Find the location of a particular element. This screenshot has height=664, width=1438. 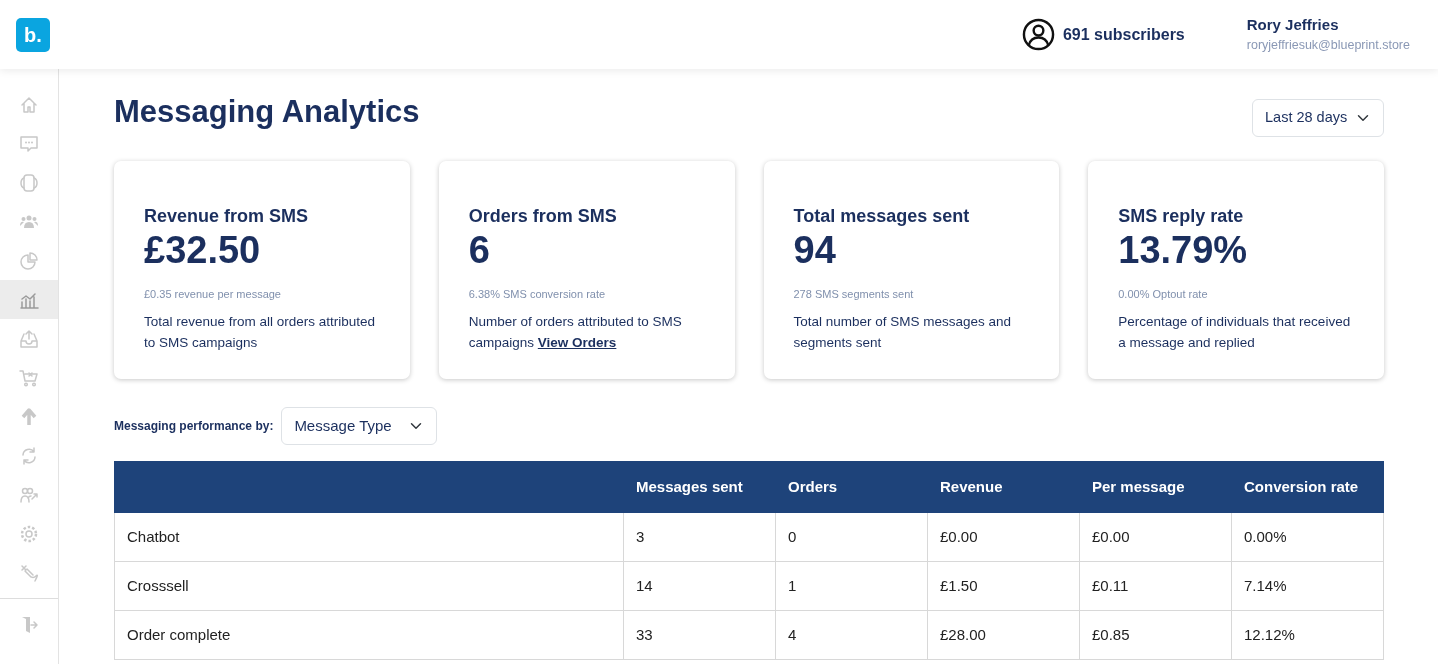

card-title: Total messages sent is located at coordinates (882, 216).